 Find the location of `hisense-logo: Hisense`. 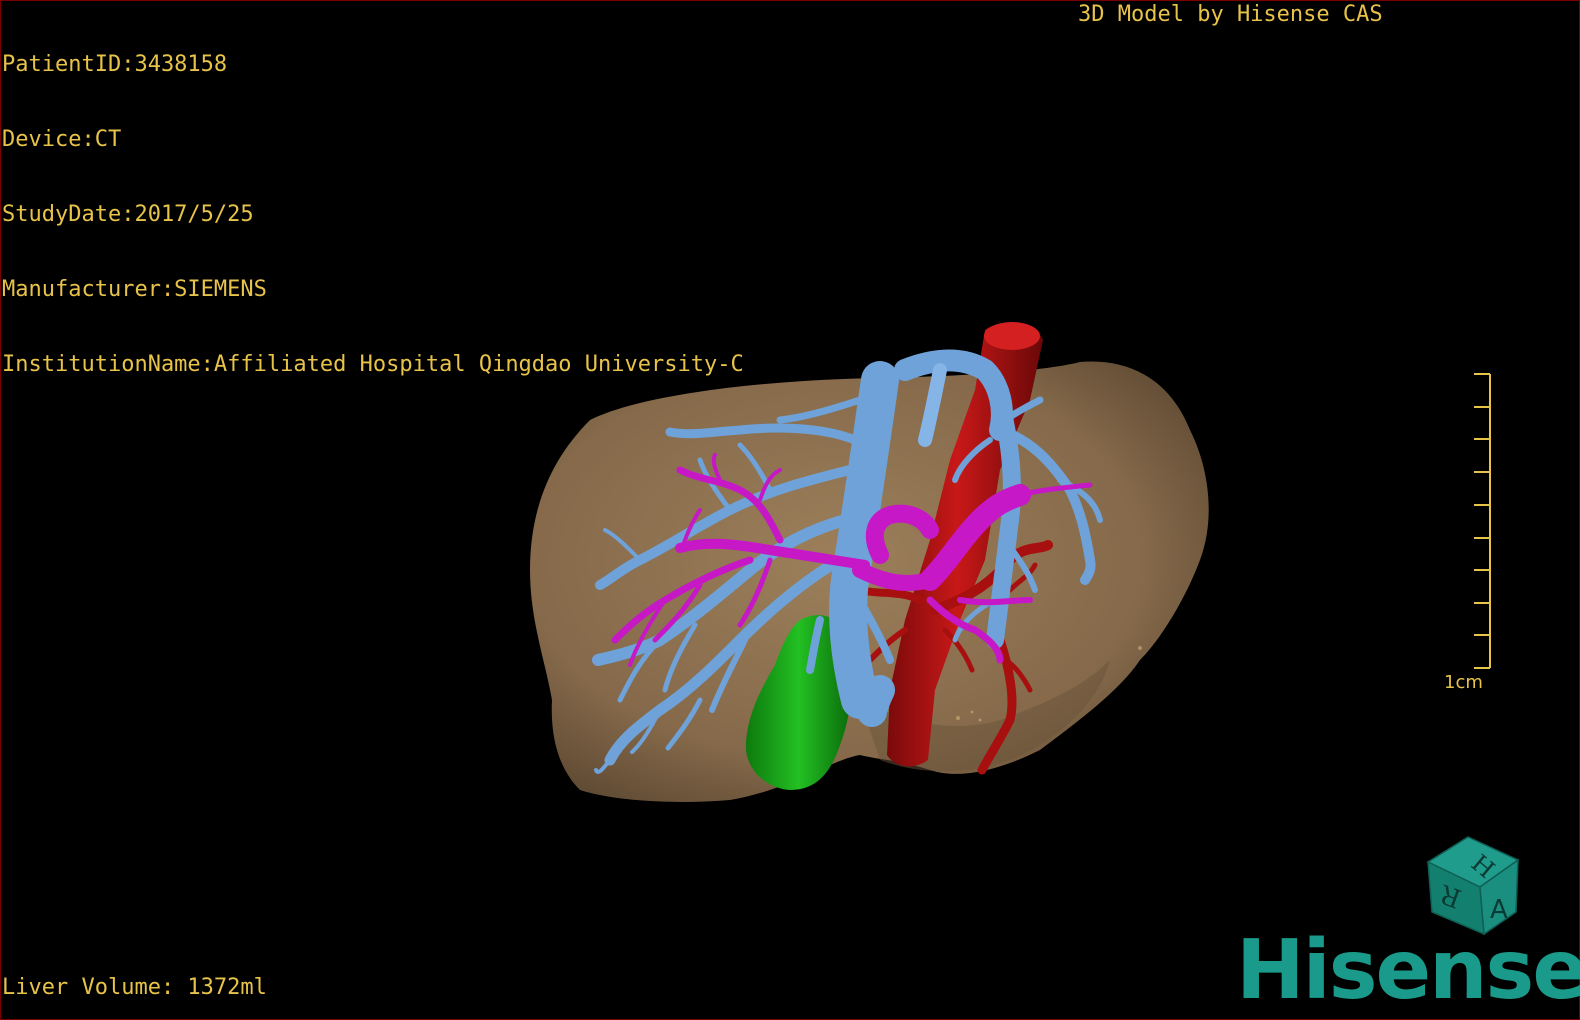

hisense-logo: Hisense is located at coordinates (1408, 970).